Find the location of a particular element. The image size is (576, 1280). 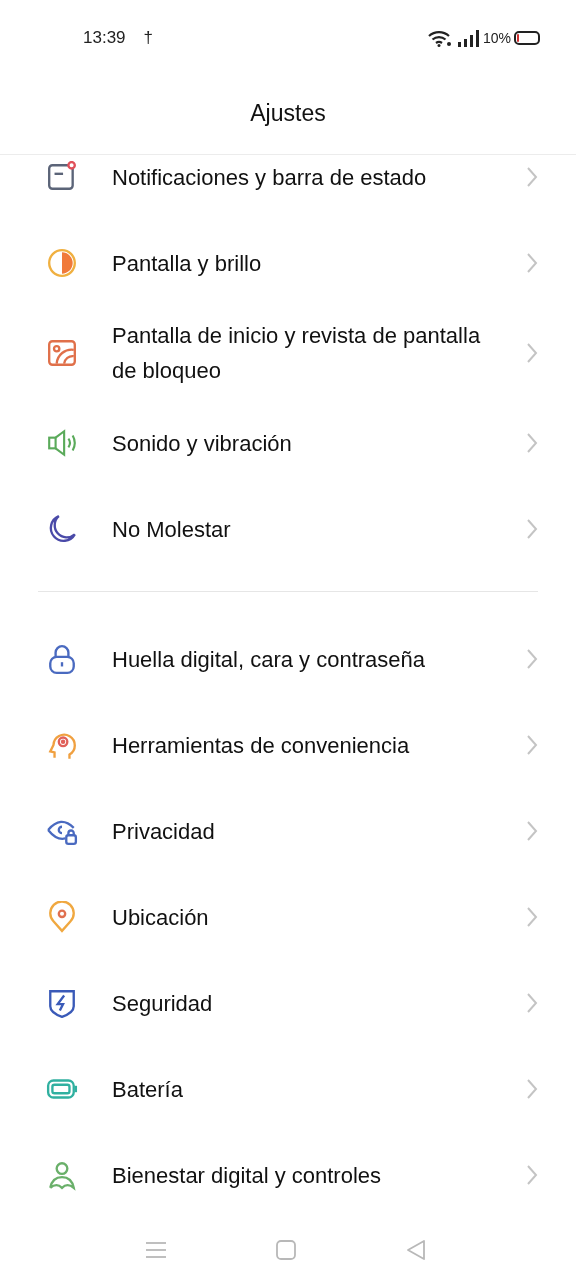

settings-item: Sonido y vibración is located at coordinates (288, 443).